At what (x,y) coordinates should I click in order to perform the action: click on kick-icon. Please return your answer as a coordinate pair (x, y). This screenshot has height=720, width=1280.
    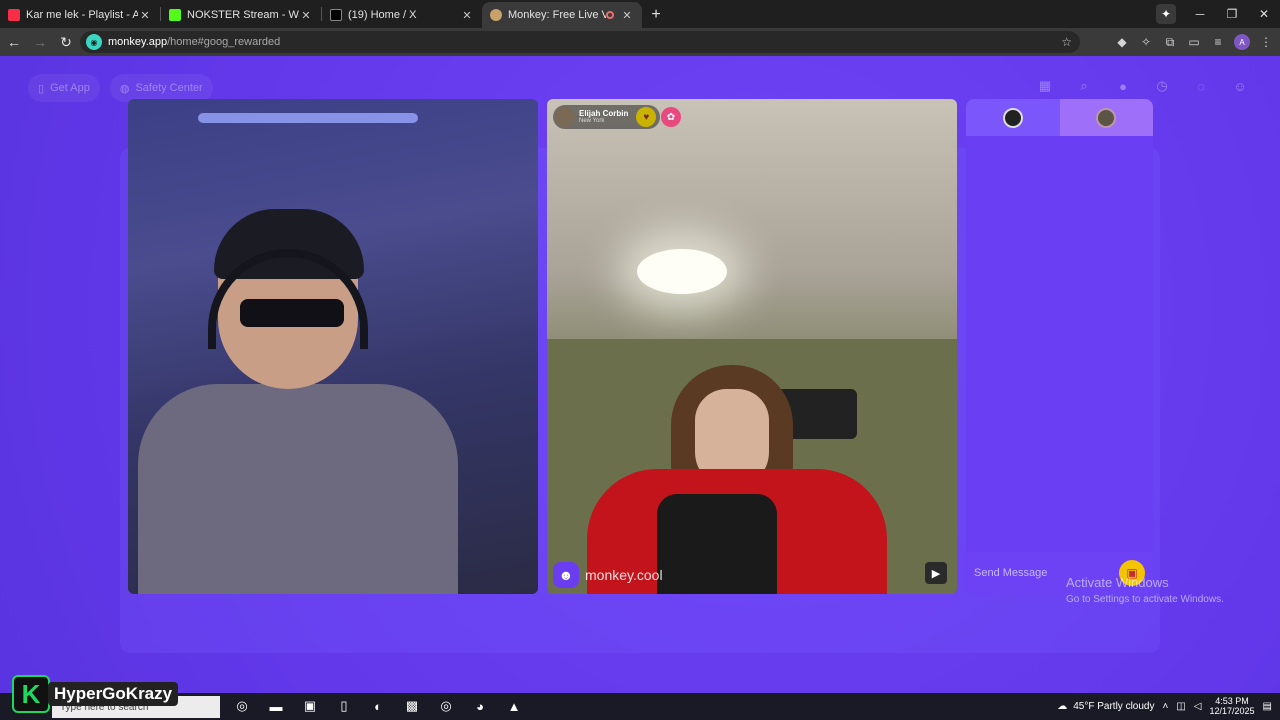
    Looking at the image, I should click on (175, 15).